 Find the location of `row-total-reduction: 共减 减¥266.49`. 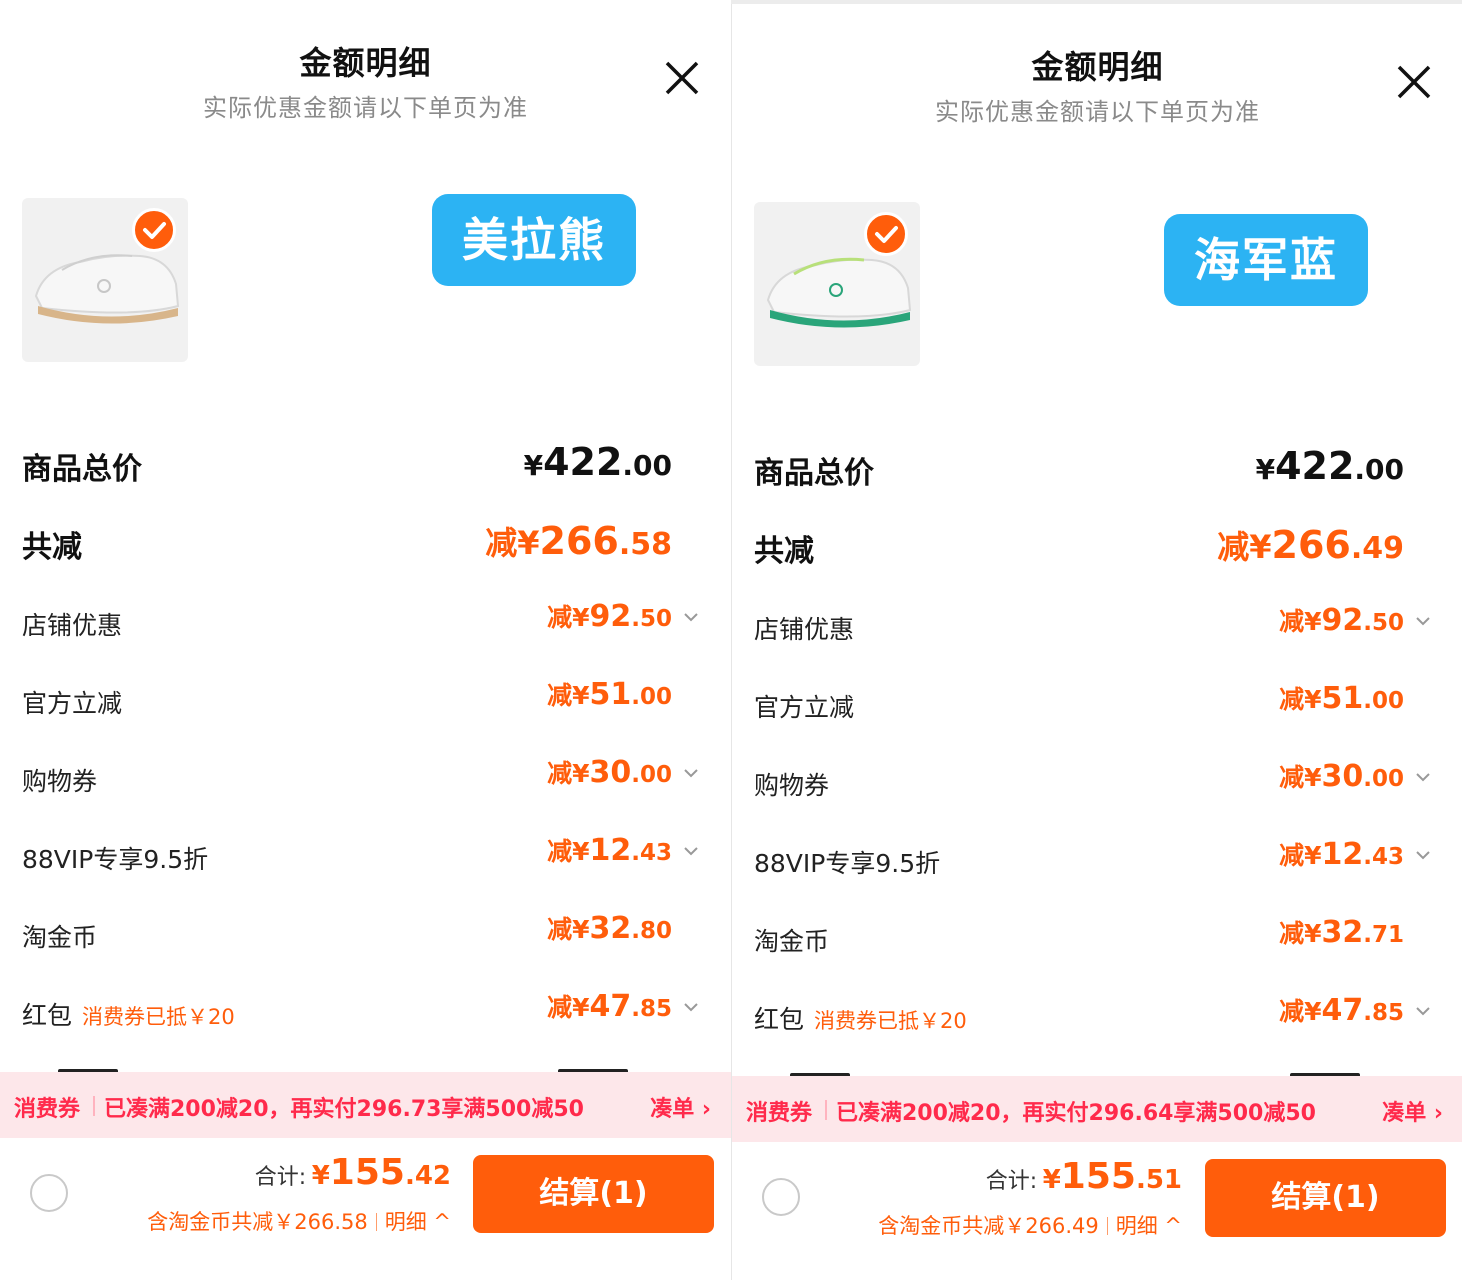

row-total-reduction: 共减 减¥266.49 is located at coordinates (1094, 547).